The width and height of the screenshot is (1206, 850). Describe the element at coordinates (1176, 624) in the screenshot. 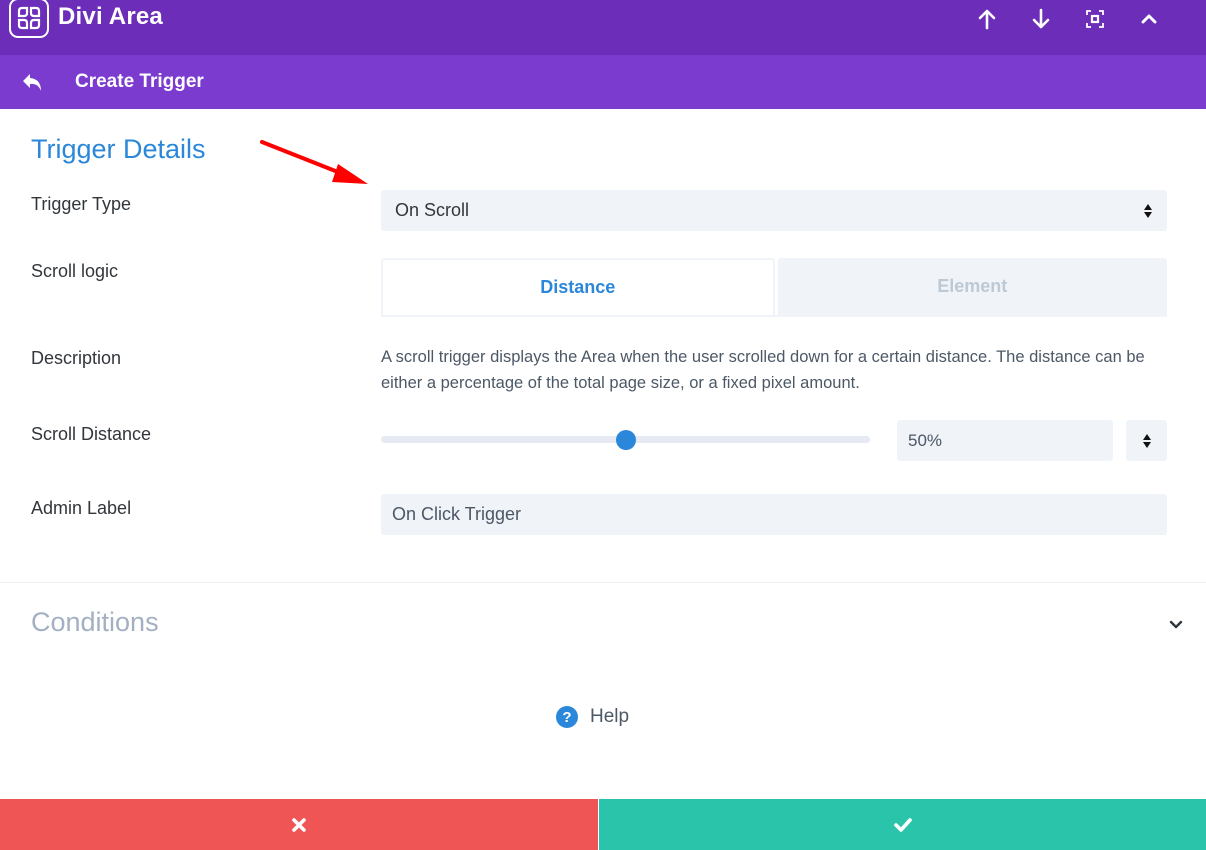

I see `chevron-down-icon` at that location.